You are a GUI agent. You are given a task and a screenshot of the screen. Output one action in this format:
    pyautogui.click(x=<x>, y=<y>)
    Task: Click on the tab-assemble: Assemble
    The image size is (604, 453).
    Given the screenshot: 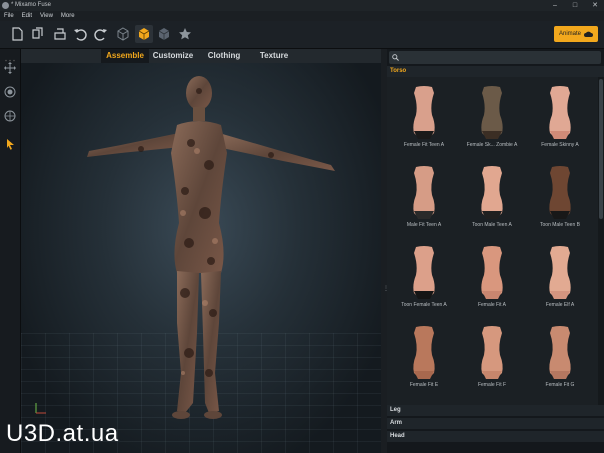 What is the action you would take?
    pyautogui.click(x=125, y=56)
    